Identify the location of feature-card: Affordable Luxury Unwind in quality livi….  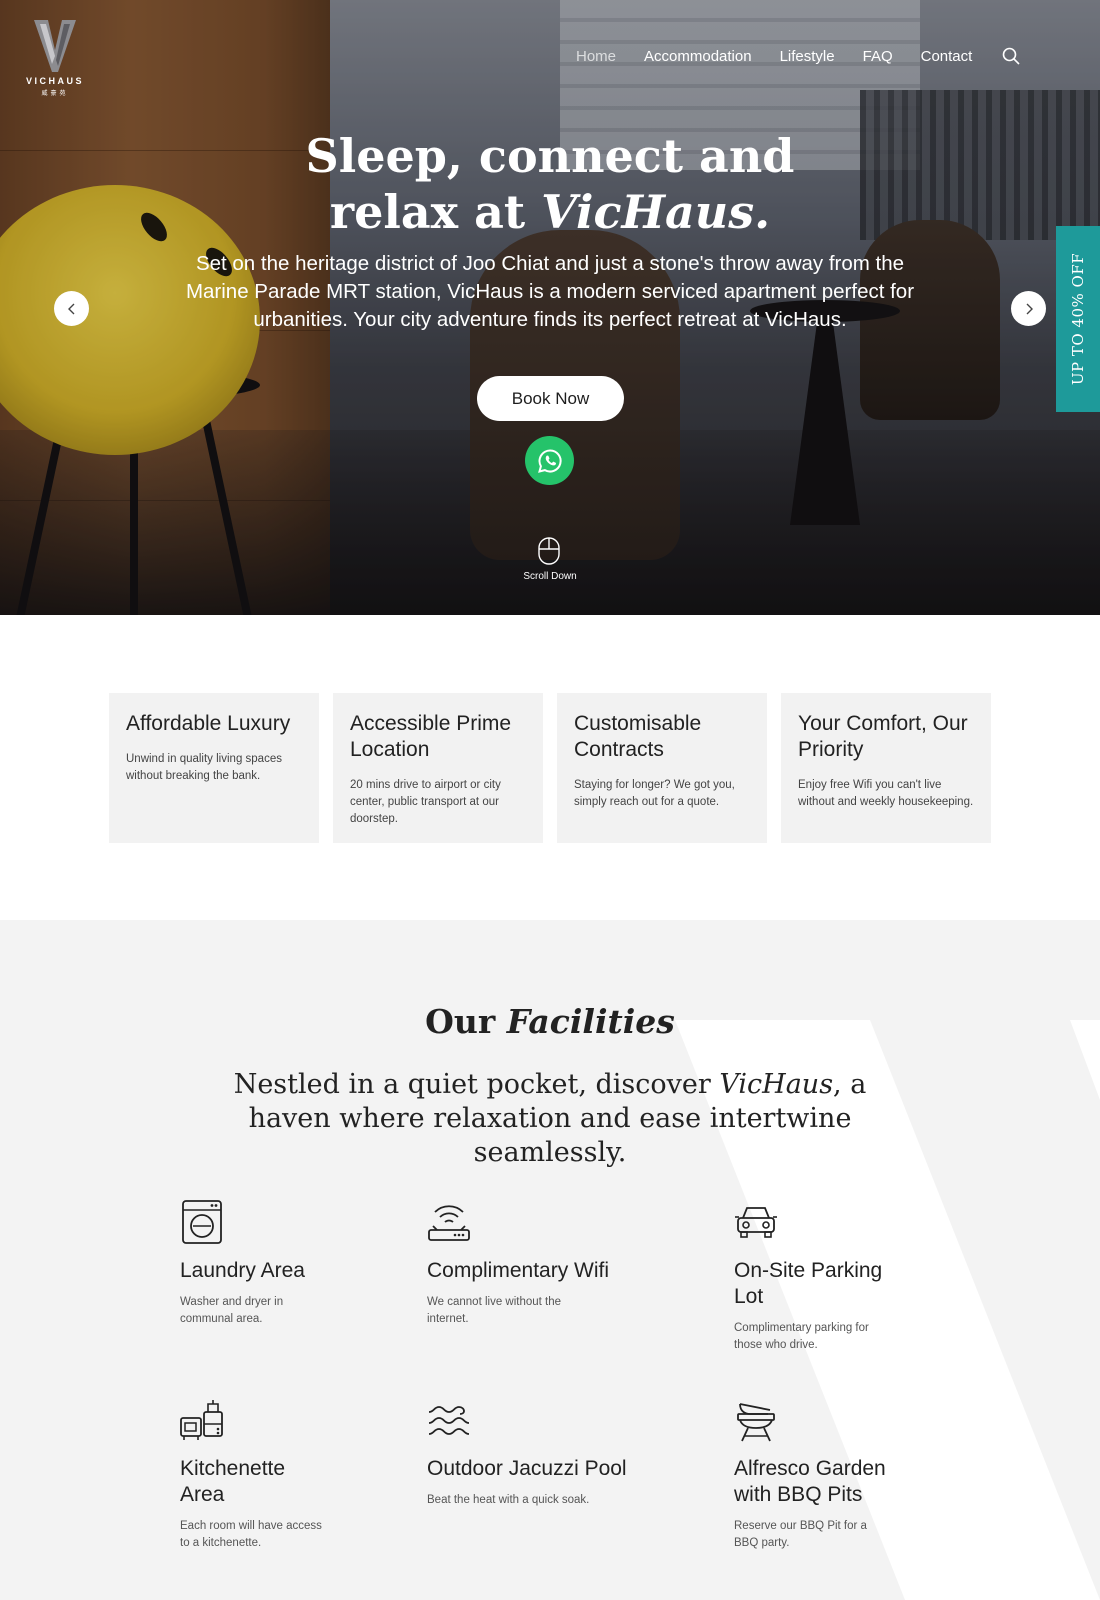
(214, 768).